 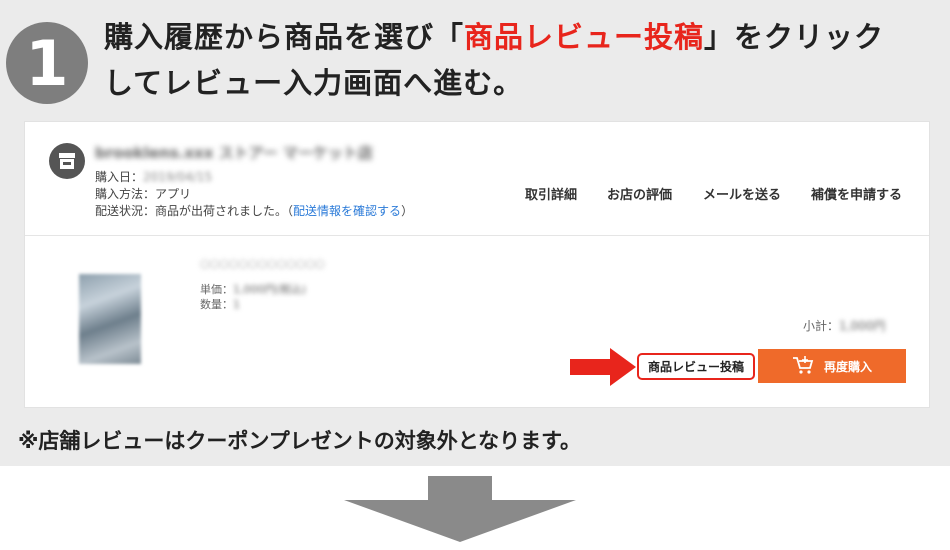 What do you see at coordinates (347, 211) in the screenshot?
I see `shipping-info-link: 配送情報を確認する` at bounding box center [347, 211].